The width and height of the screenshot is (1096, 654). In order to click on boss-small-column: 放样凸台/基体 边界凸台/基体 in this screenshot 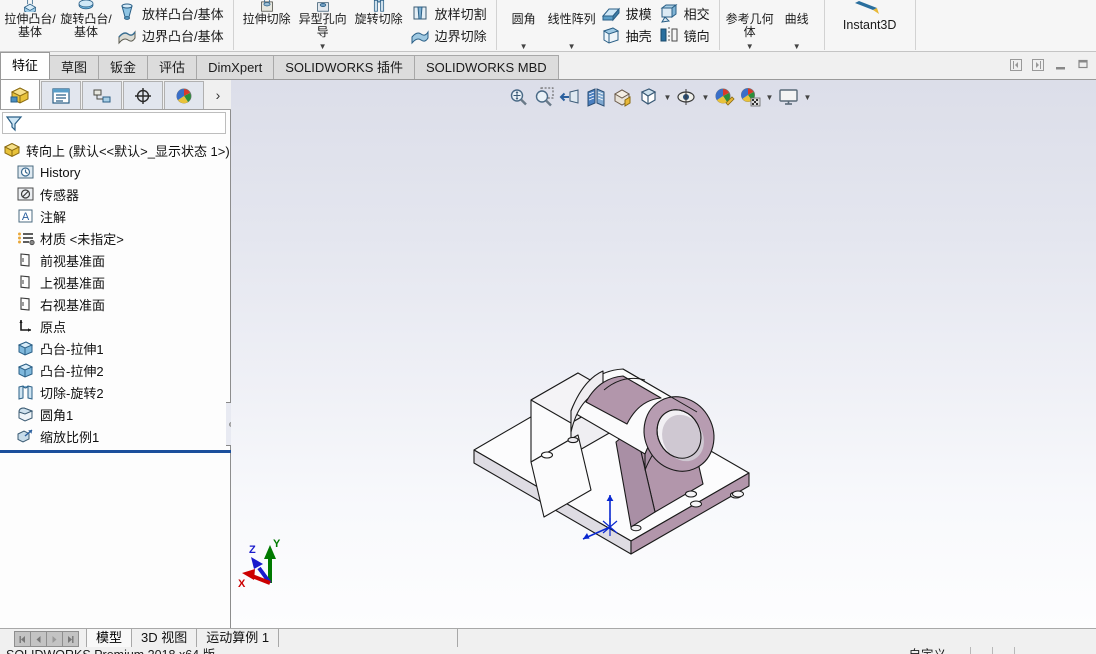, I will do `click(171, 25)`.